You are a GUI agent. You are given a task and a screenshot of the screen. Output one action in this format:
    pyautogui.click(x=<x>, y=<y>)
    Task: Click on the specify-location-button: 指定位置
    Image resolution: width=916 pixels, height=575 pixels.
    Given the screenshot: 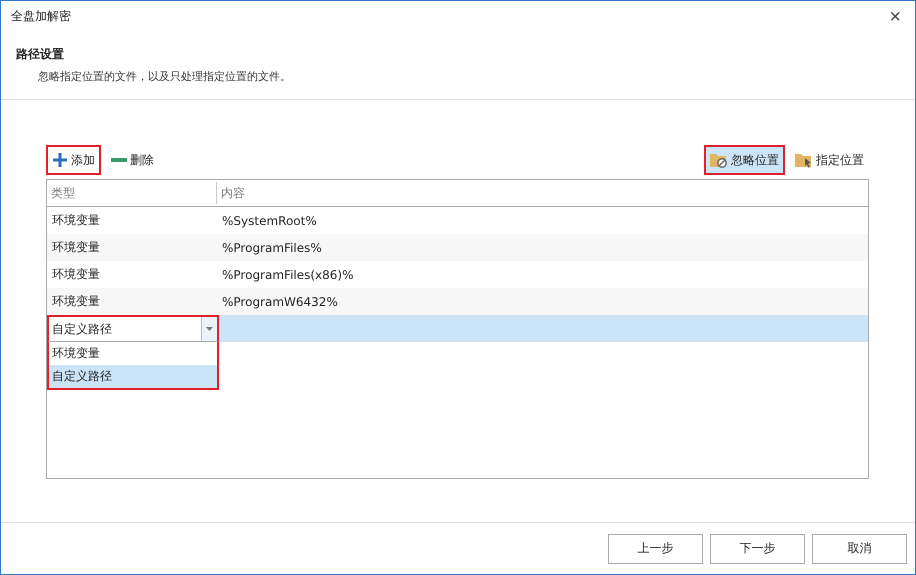 What is the action you would take?
    pyautogui.click(x=829, y=160)
    